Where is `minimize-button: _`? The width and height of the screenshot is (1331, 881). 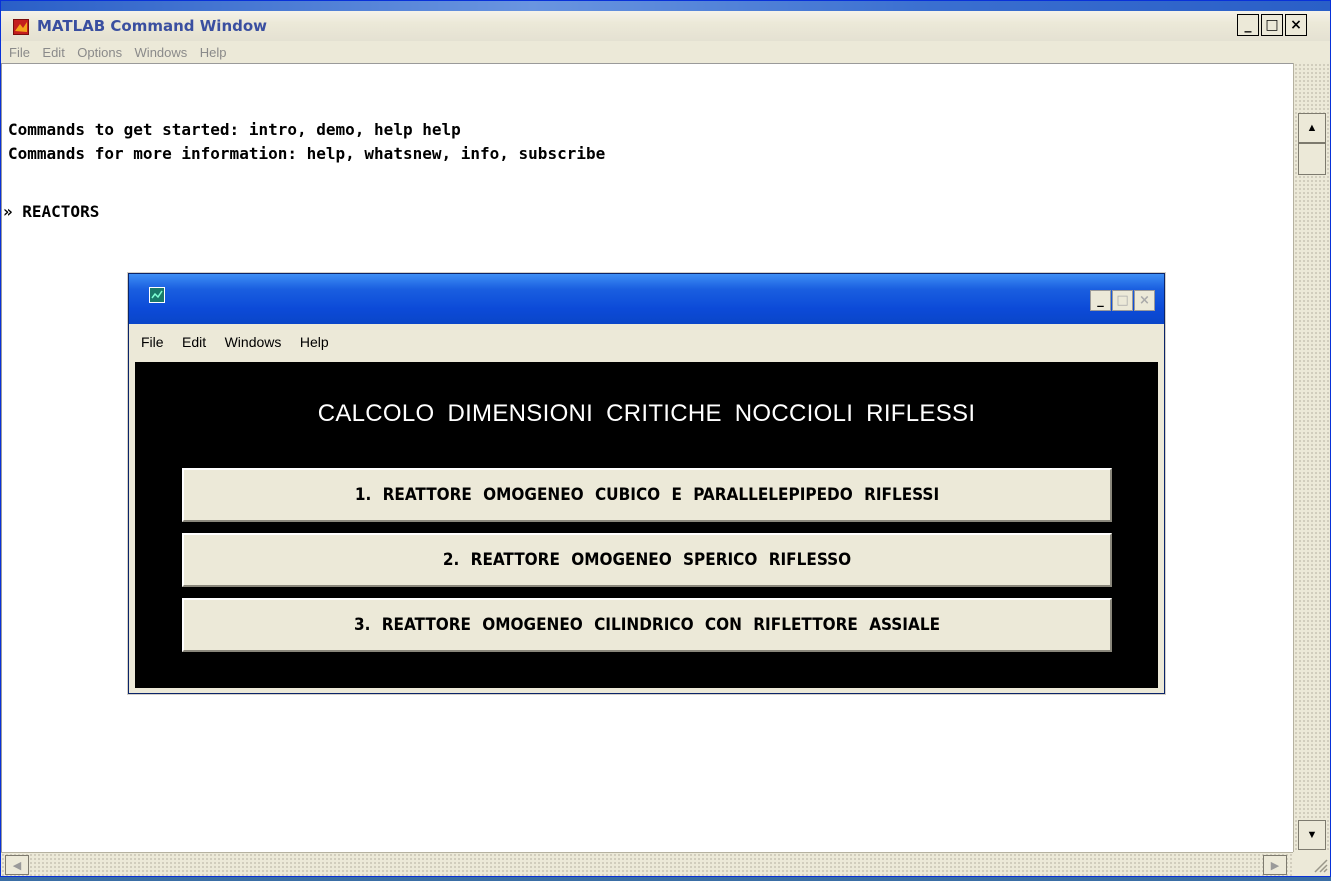
minimize-button: _ is located at coordinates (1248, 25).